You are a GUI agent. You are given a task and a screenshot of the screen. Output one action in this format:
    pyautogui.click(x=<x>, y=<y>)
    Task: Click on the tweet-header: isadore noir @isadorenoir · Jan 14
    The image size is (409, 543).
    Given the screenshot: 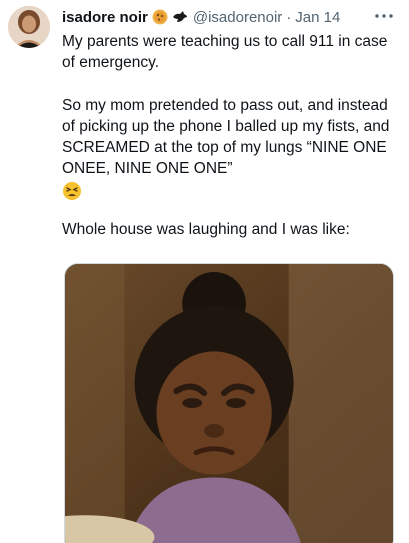 What is the action you would take?
    pyautogui.click(x=201, y=17)
    